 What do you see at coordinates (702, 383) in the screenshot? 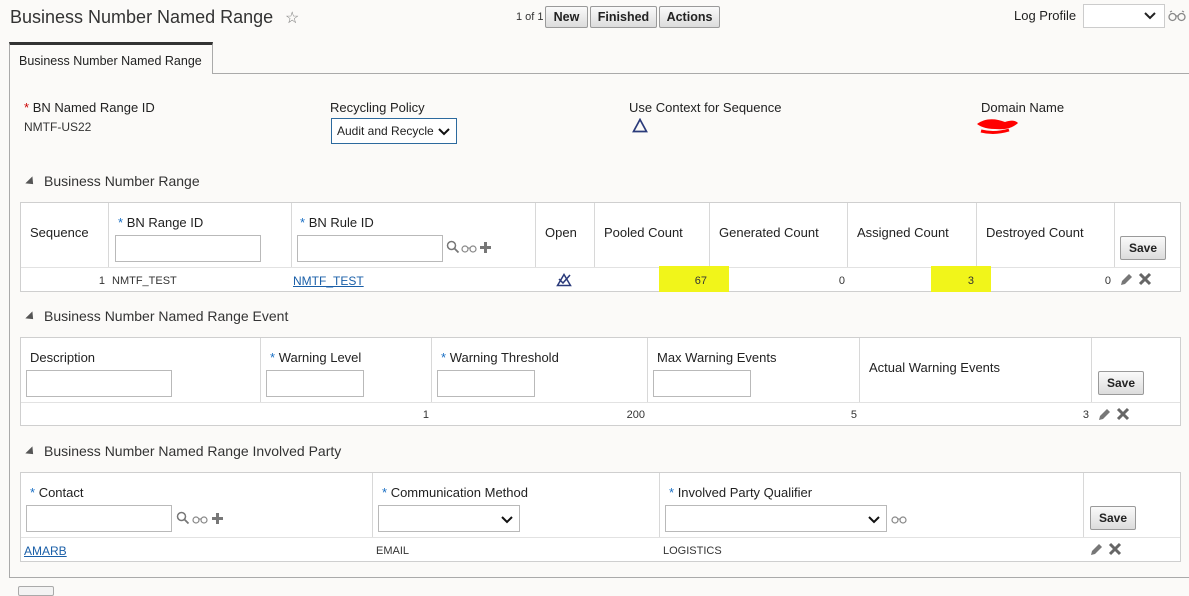
I see `max-warning-events-input` at bounding box center [702, 383].